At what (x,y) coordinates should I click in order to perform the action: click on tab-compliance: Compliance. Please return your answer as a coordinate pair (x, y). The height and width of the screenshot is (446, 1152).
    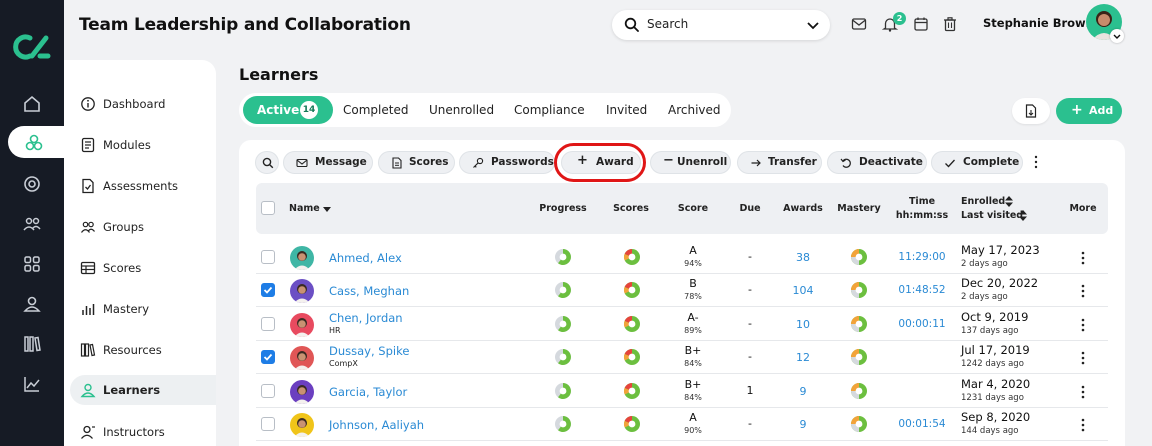
    Looking at the image, I should click on (549, 110).